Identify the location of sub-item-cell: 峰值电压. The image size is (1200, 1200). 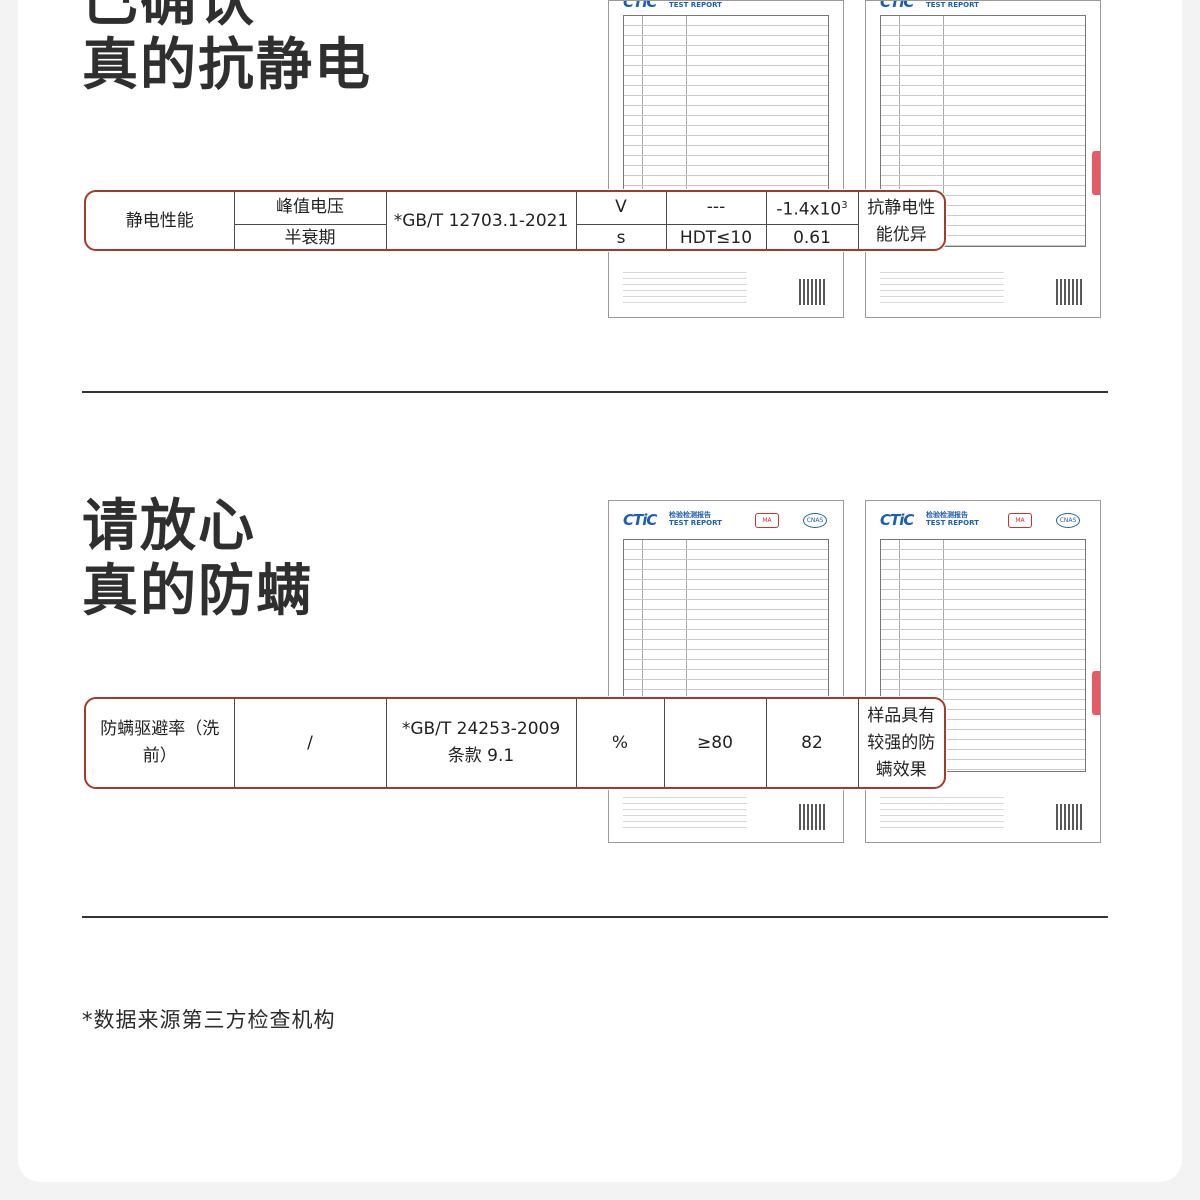
(310, 208).